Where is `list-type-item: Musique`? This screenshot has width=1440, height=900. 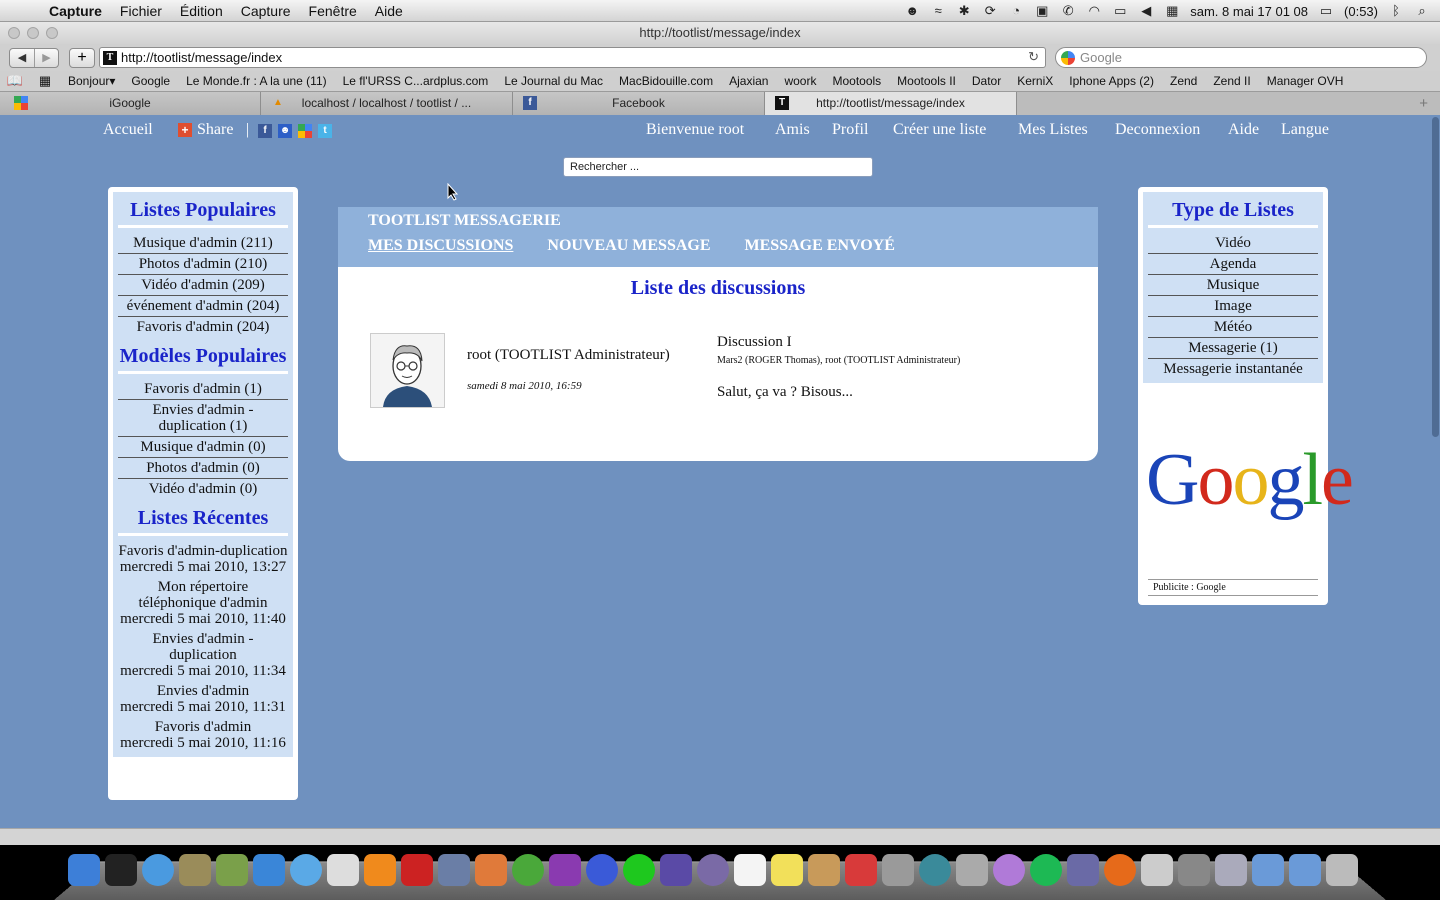
list-type-item: Musique is located at coordinates (1233, 285).